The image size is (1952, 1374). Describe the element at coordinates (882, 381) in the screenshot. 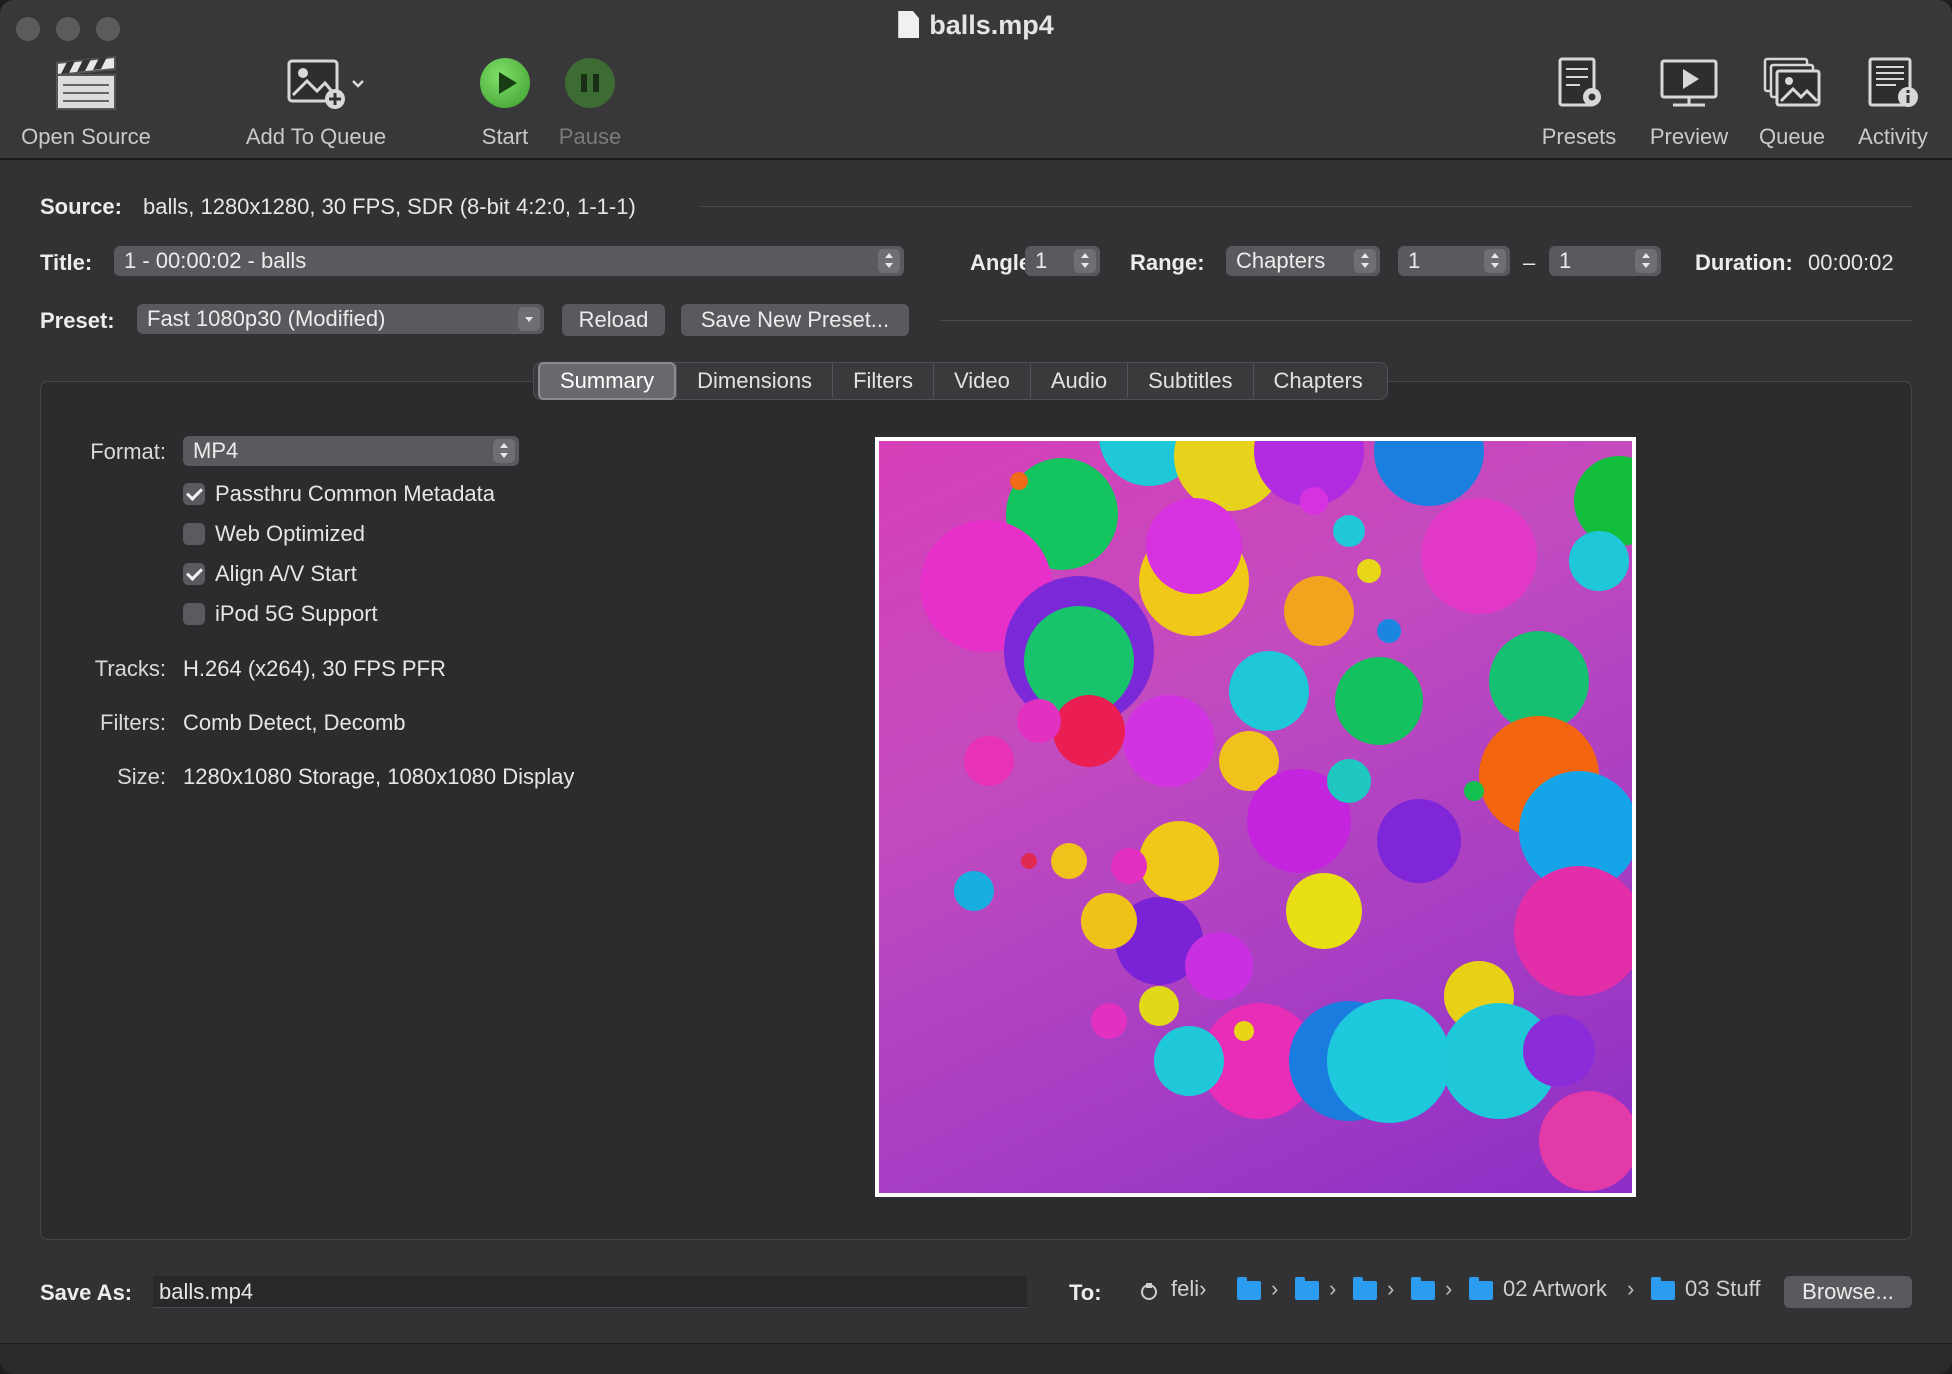

I see `tab-filters: Filters` at that location.